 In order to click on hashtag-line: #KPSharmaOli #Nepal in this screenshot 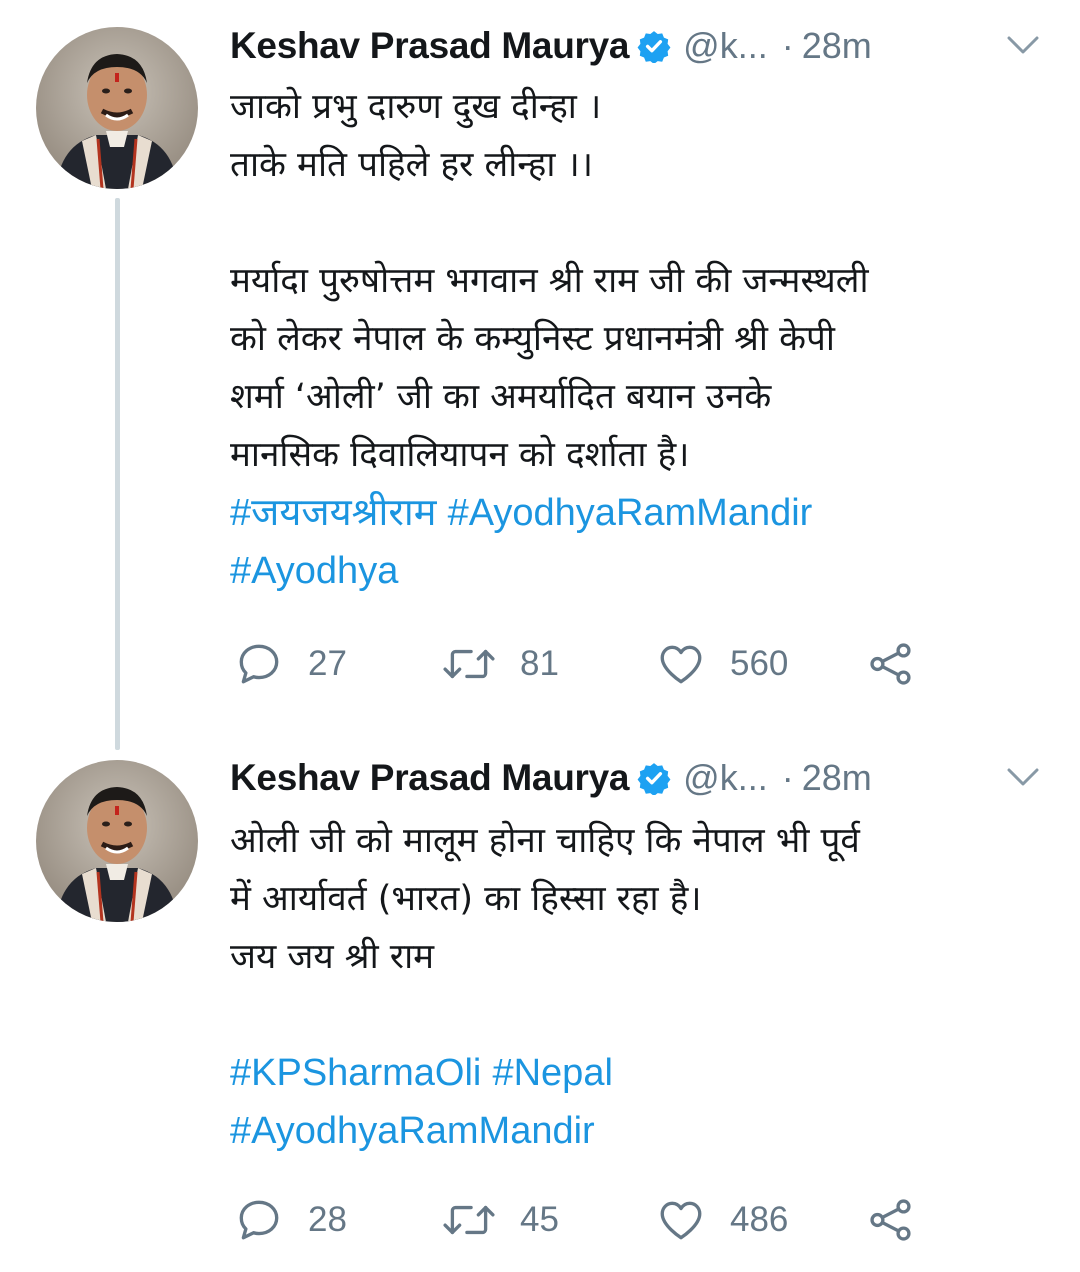, I will do `click(635, 1073)`.